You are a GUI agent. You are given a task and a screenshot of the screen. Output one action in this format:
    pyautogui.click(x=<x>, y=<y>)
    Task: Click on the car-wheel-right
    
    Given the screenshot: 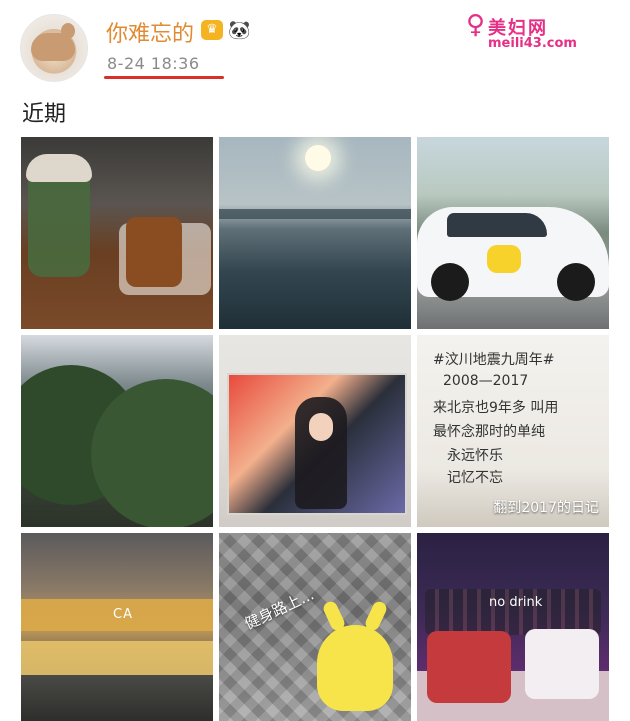 What is the action you would take?
    pyautogui.click(x=576, y=282)
    